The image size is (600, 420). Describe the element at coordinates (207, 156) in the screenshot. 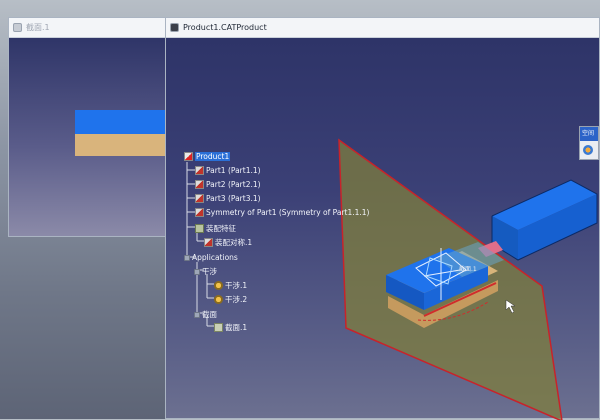

I see `tree-node-product1: Product1` at that location.